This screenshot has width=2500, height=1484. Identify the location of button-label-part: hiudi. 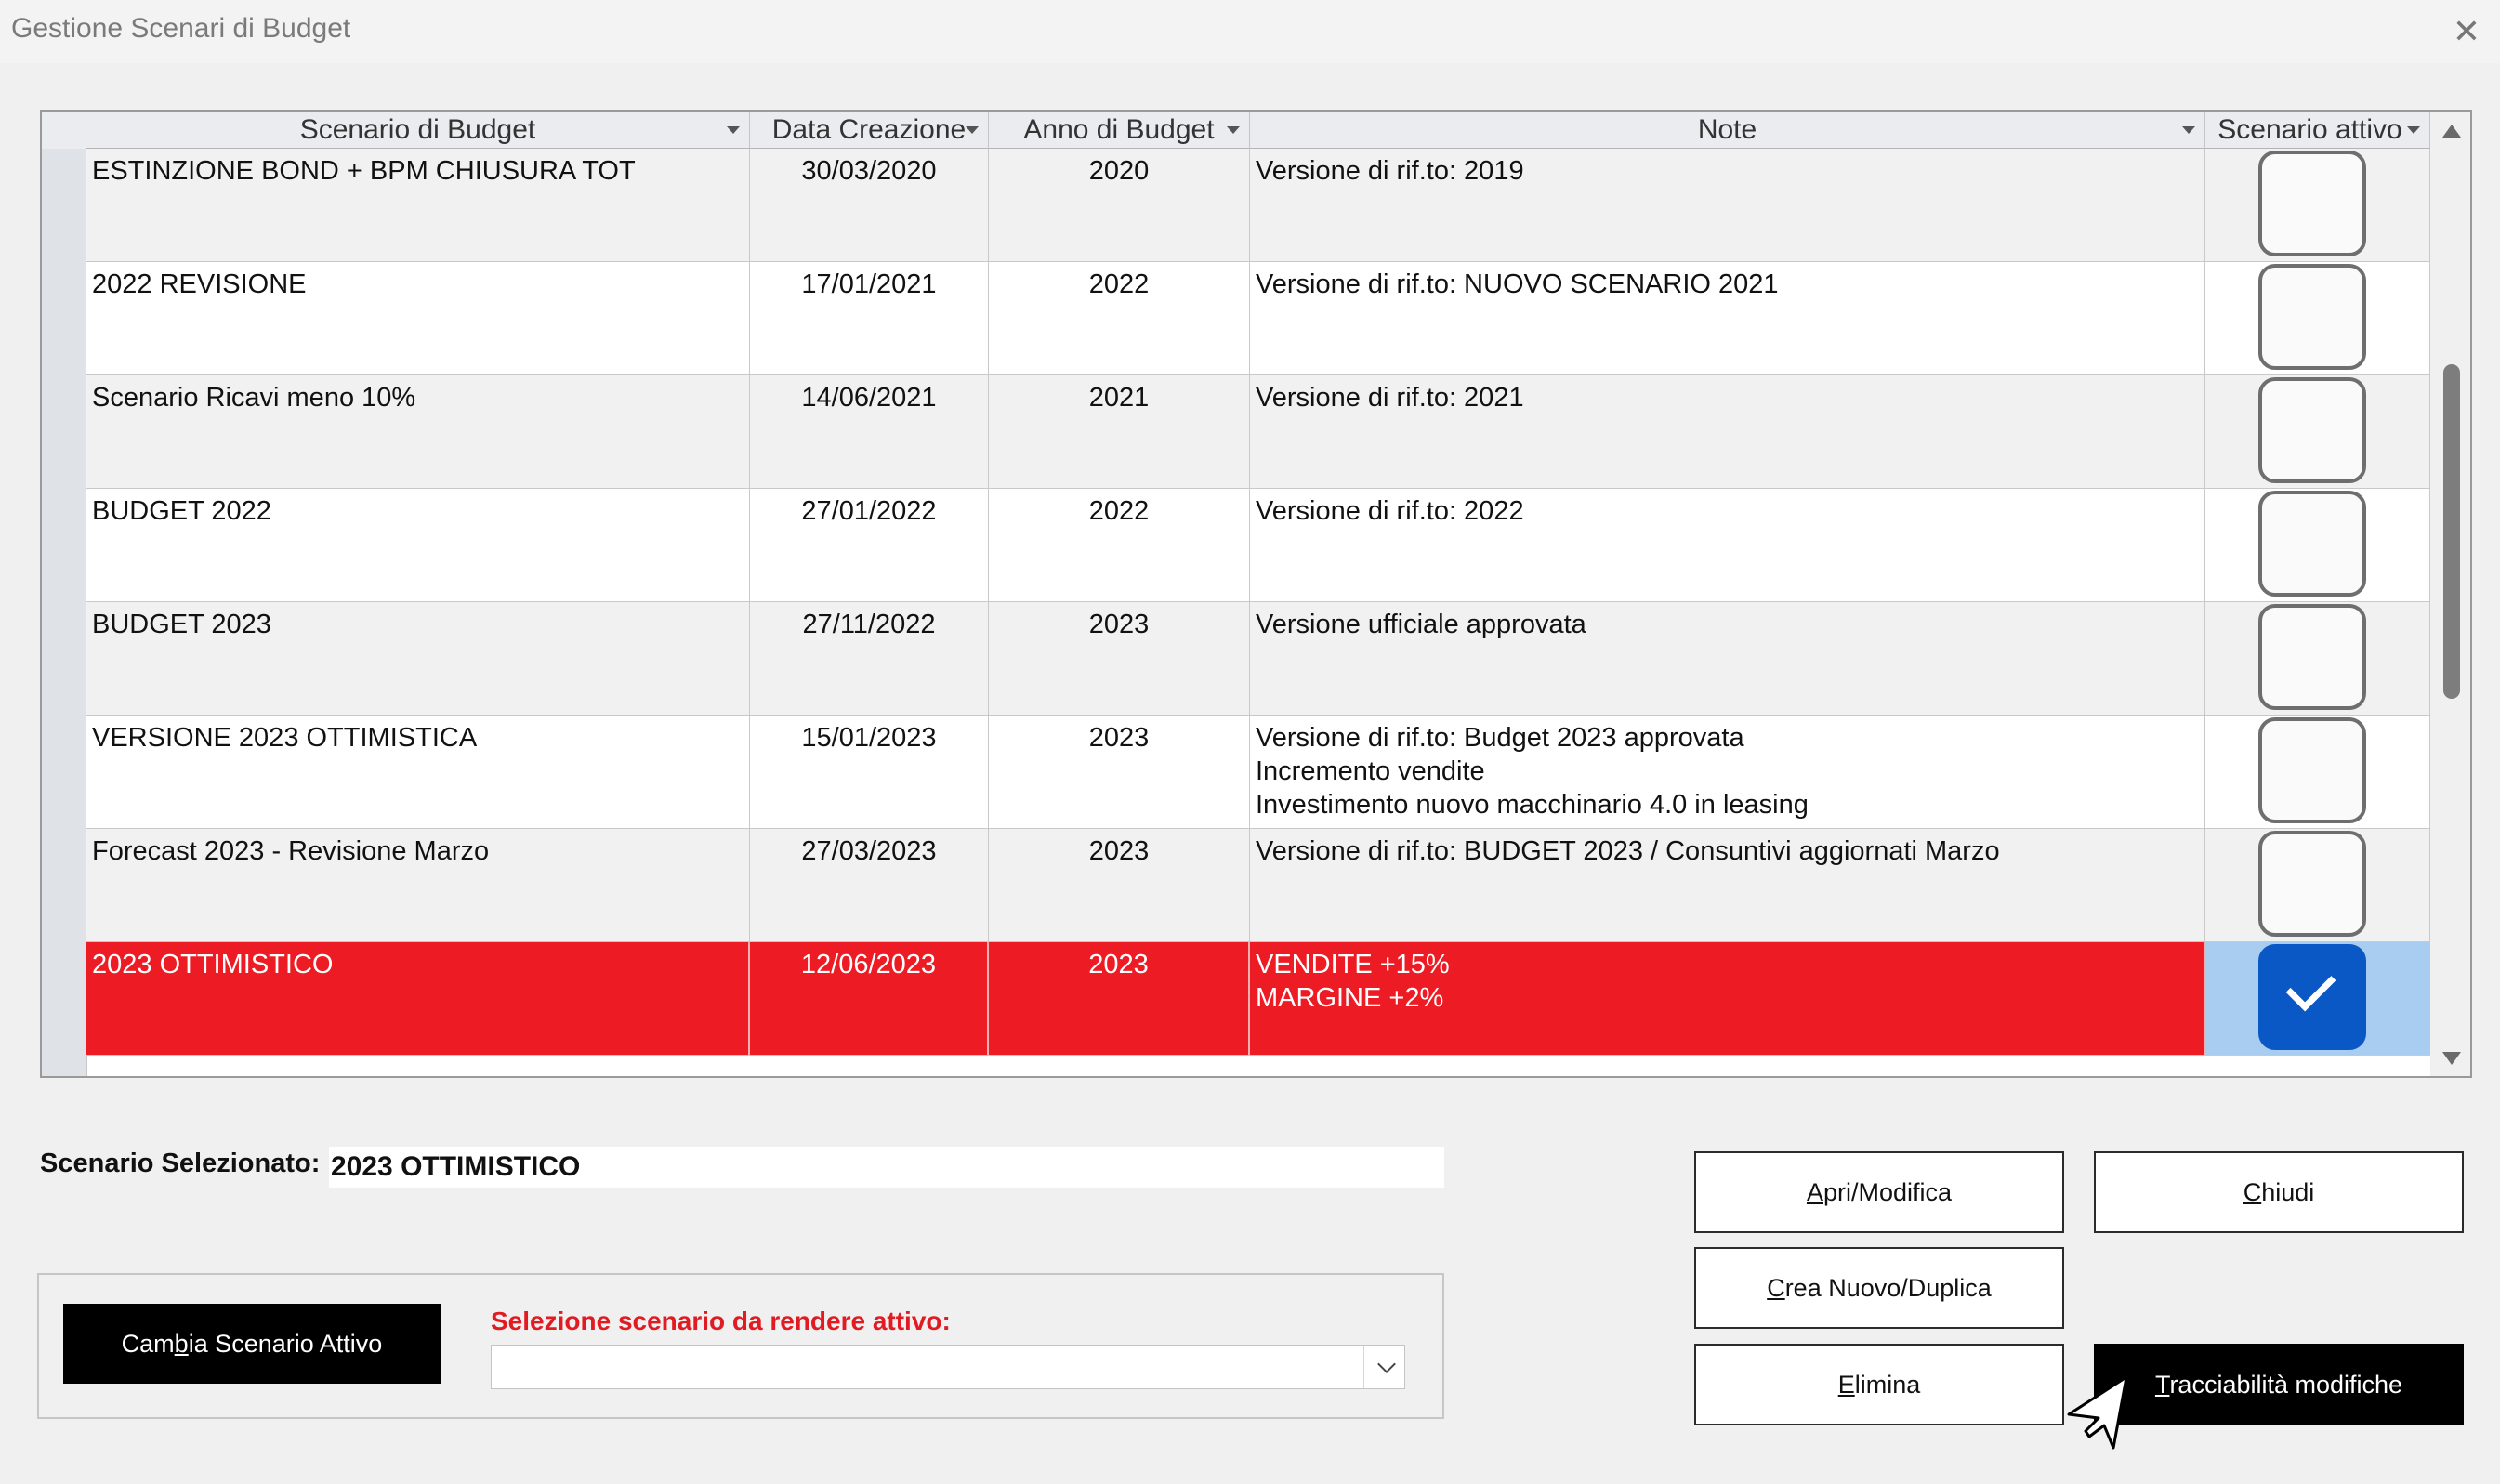
(2288, 1192).